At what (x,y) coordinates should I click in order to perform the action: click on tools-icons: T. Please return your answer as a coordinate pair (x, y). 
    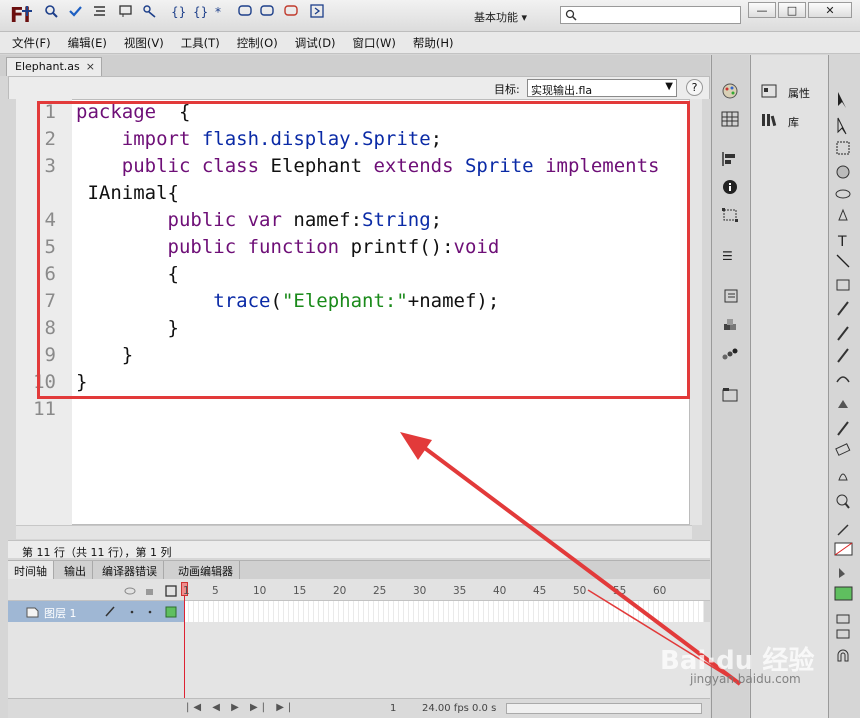
    Looking at the image, I should click on (844, 390).